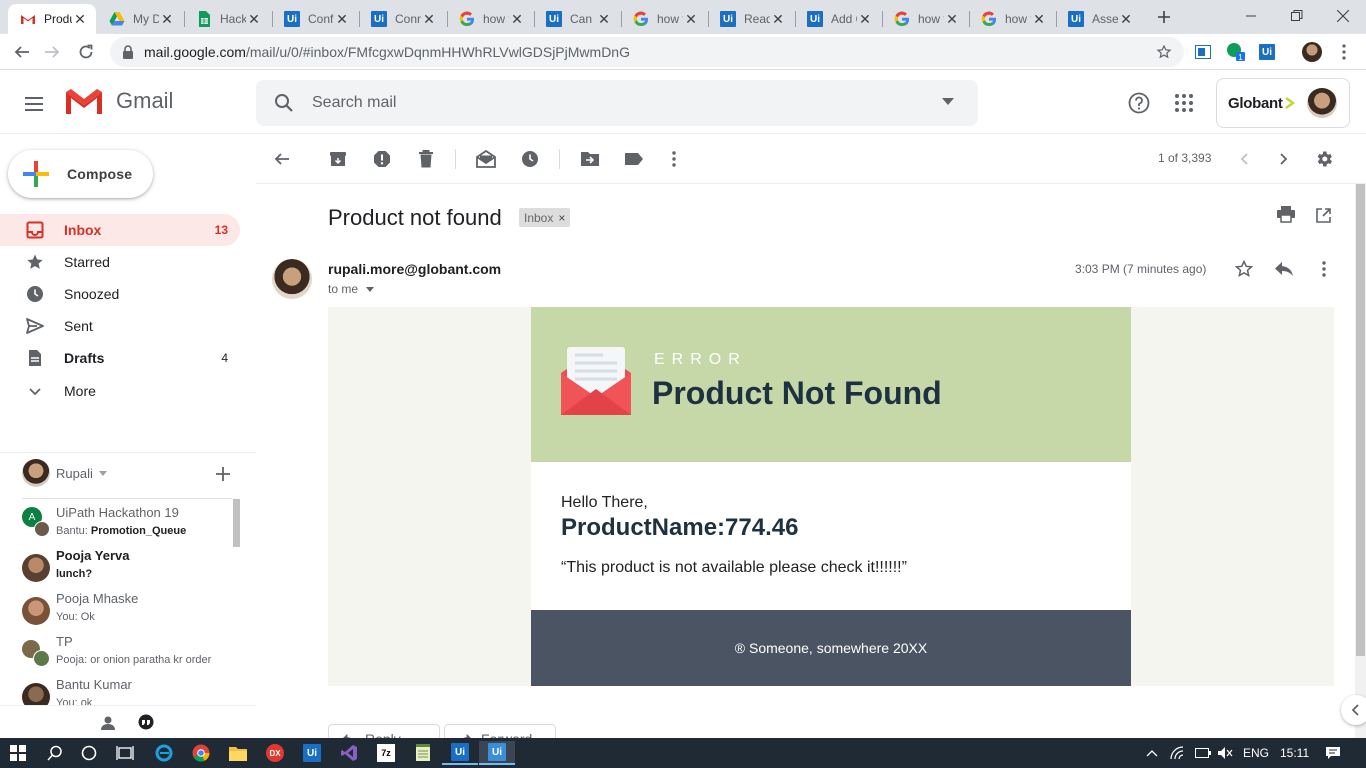  Describe the element at coordinates (426, 159) in the screenshot. I see `delete-button` at that location.